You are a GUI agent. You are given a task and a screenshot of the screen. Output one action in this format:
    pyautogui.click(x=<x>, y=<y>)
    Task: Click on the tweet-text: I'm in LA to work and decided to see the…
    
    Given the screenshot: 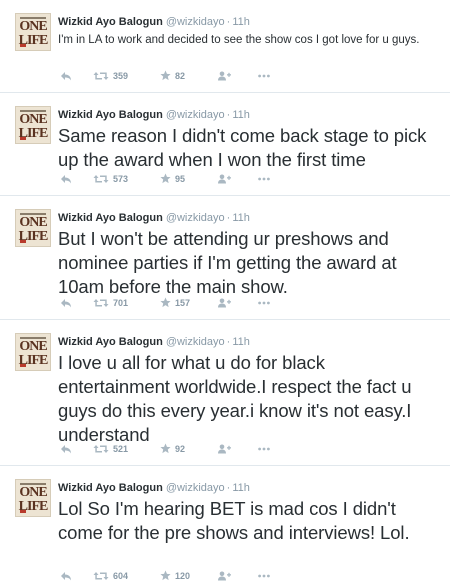 What is the action you would take?
    pyautogui.click(x=239, y=40)
    